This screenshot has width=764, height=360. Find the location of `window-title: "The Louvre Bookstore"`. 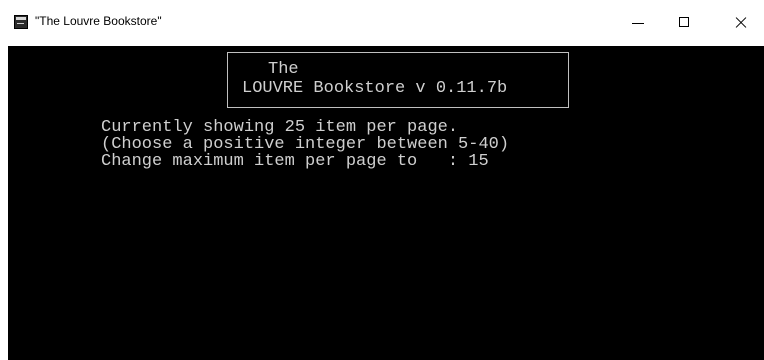

window-title: "The Louvre Bookstore" is located at coordinates (98, 21).